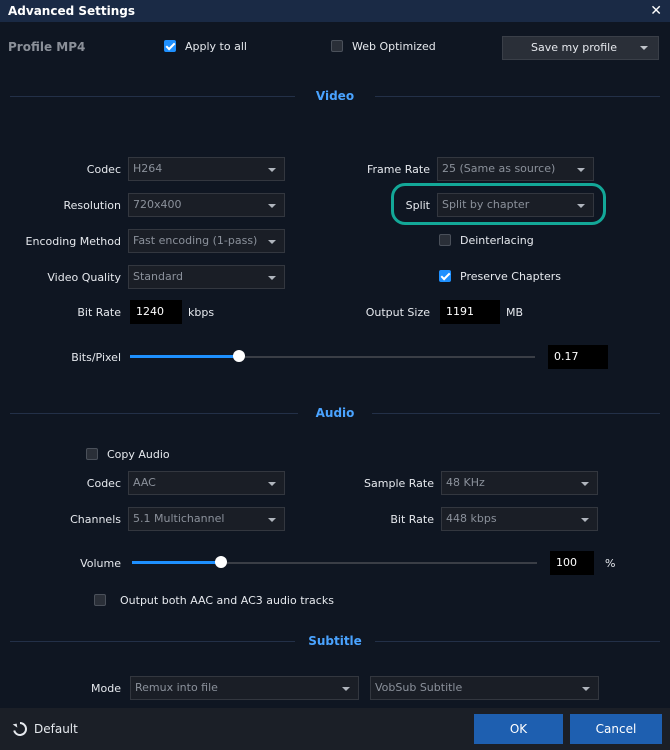 The height and width of the screenshot is (750, 670). I want to click on volume-unit: %, so click(610, 563).